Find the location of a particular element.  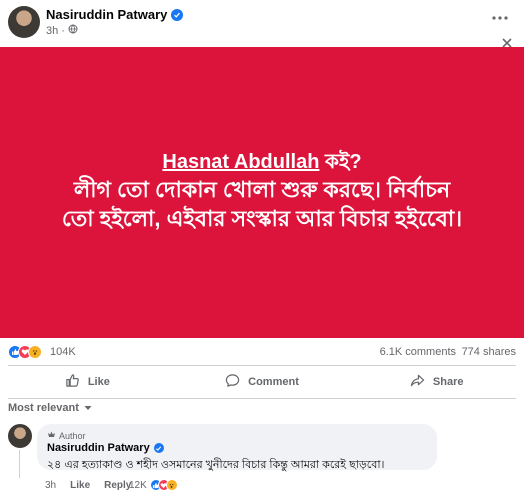

like-icon is located at coordinates (72, 382).